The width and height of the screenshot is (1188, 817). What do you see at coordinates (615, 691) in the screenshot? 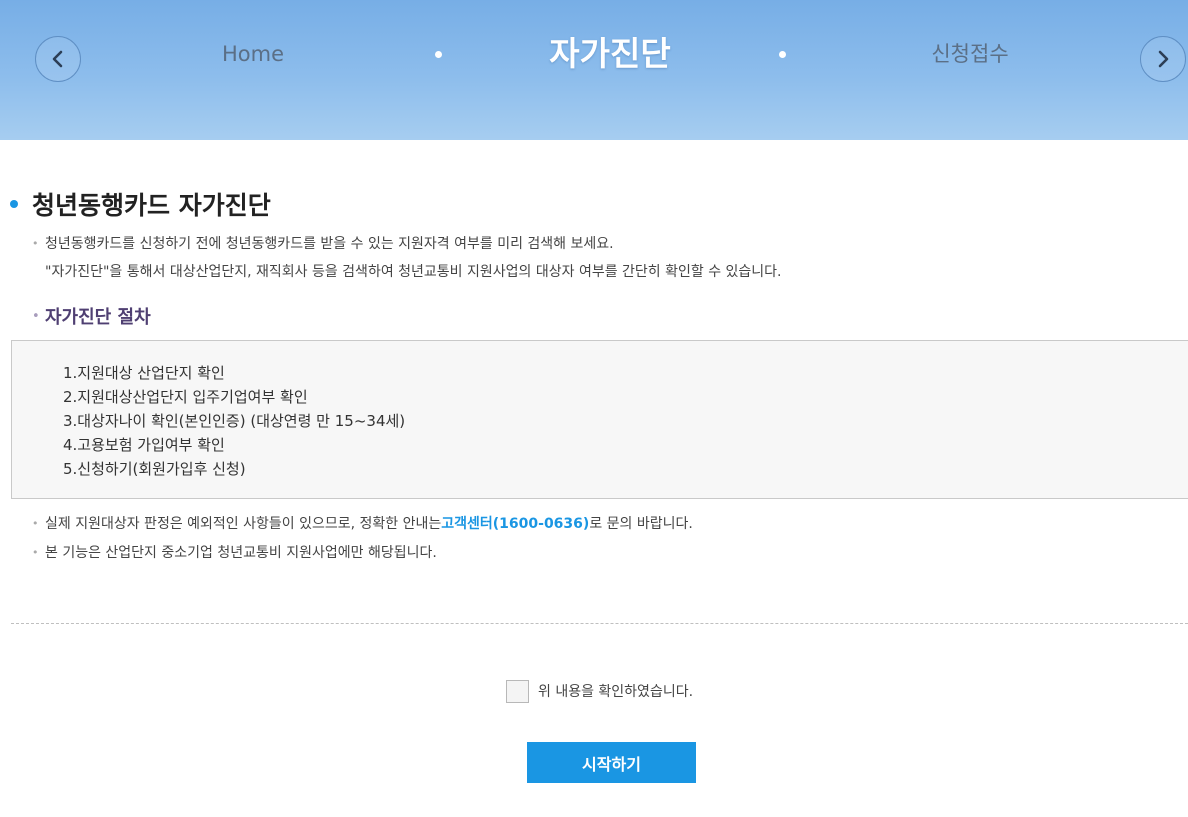
I see `confirm-label: 위 내용을 확인하였습니다.` at bounding box center [615, 691].